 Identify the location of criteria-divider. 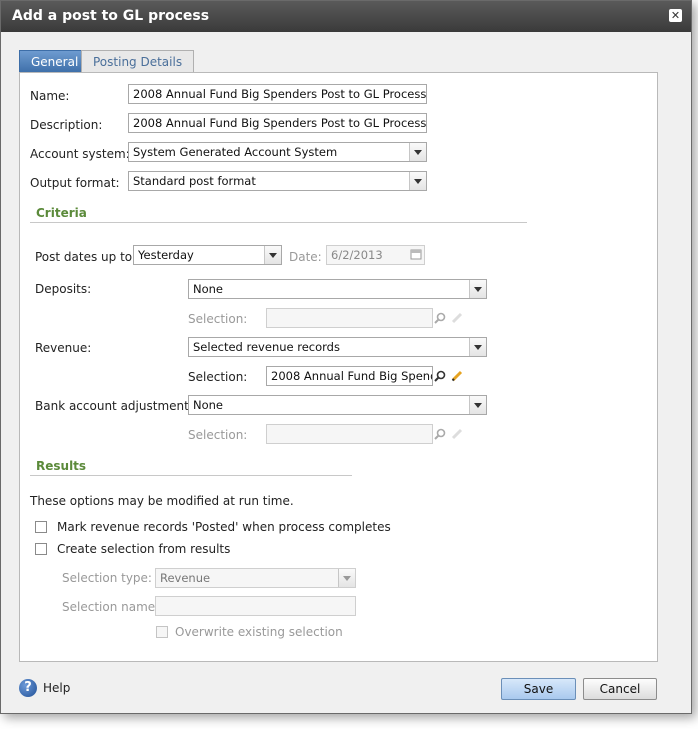
(278, 222).